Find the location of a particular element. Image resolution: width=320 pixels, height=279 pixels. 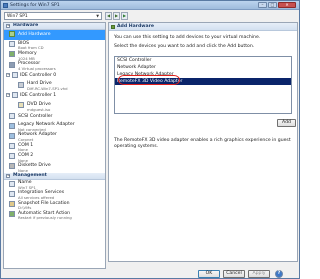

panel-header: Add Hardware is located at coordinates (203, 27).